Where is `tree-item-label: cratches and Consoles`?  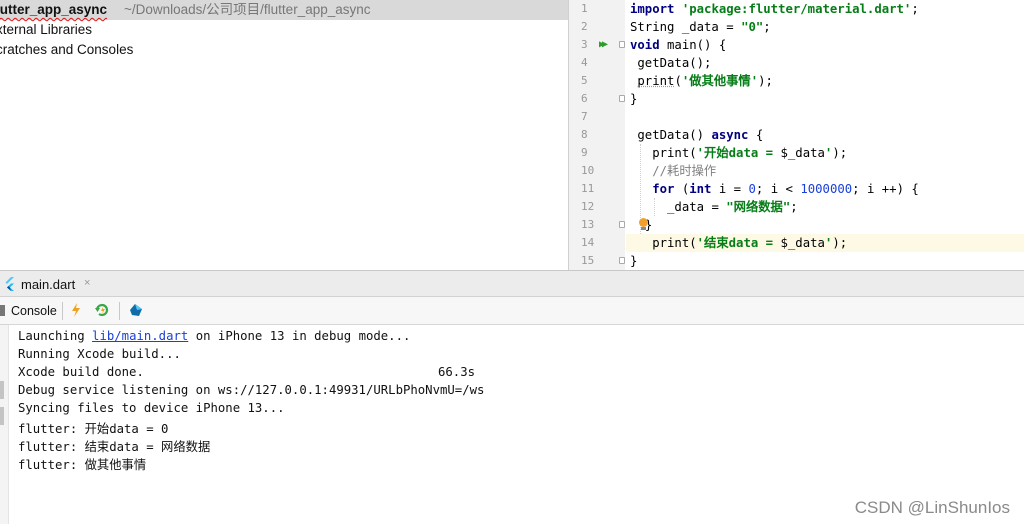
tree-item-label: cratches and Consoles is located at coordinates (67, 49).